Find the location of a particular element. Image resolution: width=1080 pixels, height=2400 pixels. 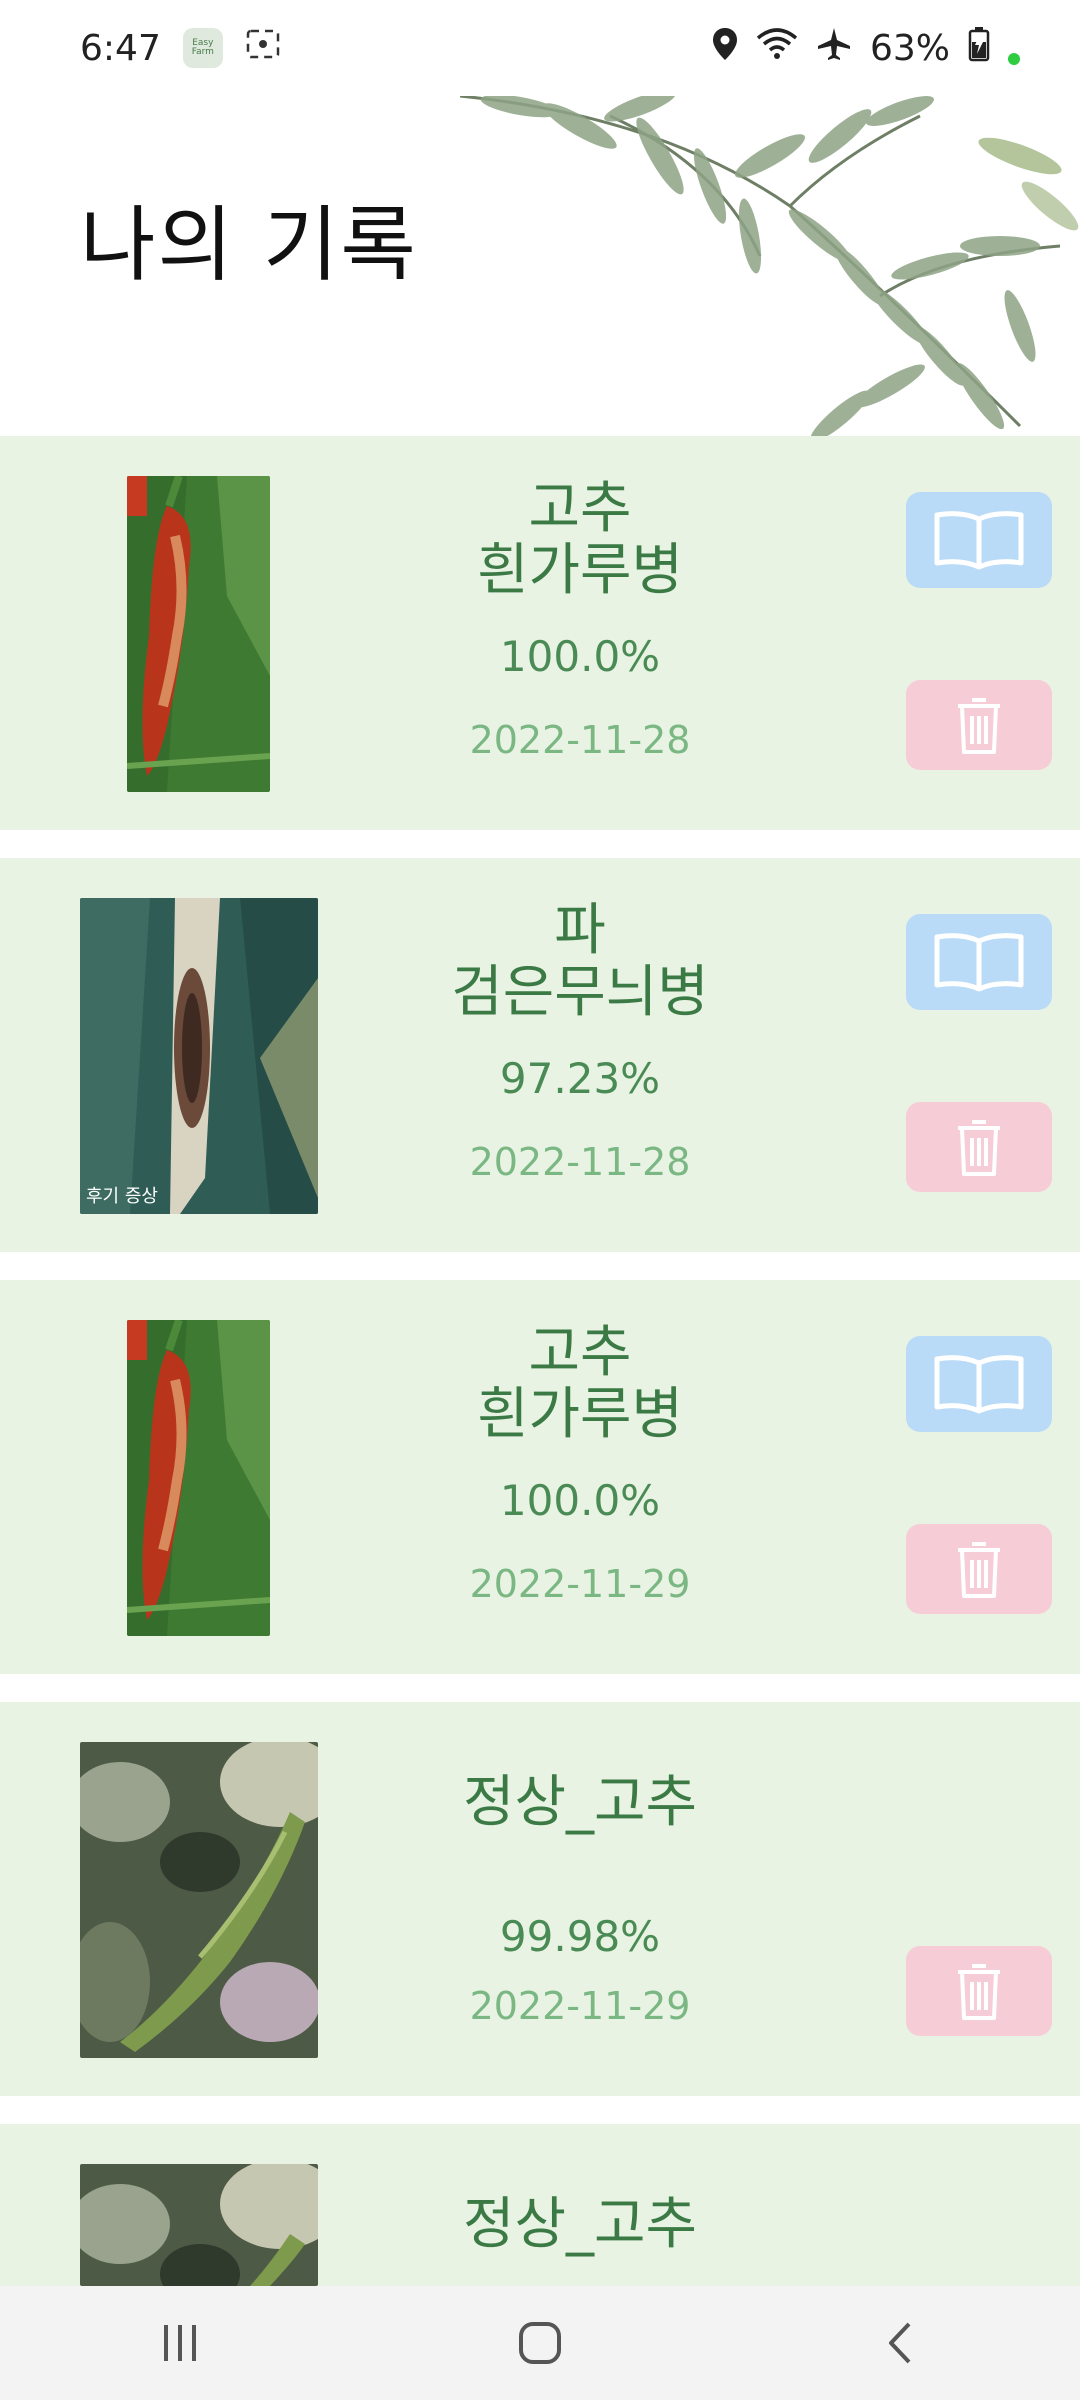

home-icon is located at coordinates (540, 2343).